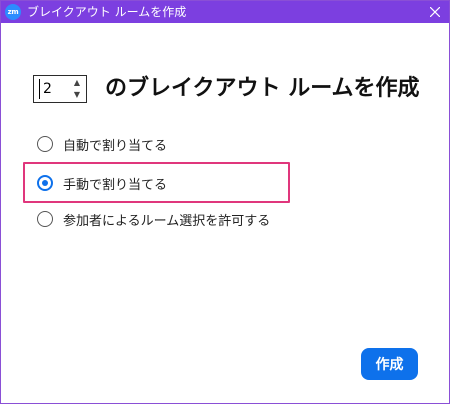 This screenshot has width=450, height=404. I want to click on radio-participant-choose, so click(45, 219).